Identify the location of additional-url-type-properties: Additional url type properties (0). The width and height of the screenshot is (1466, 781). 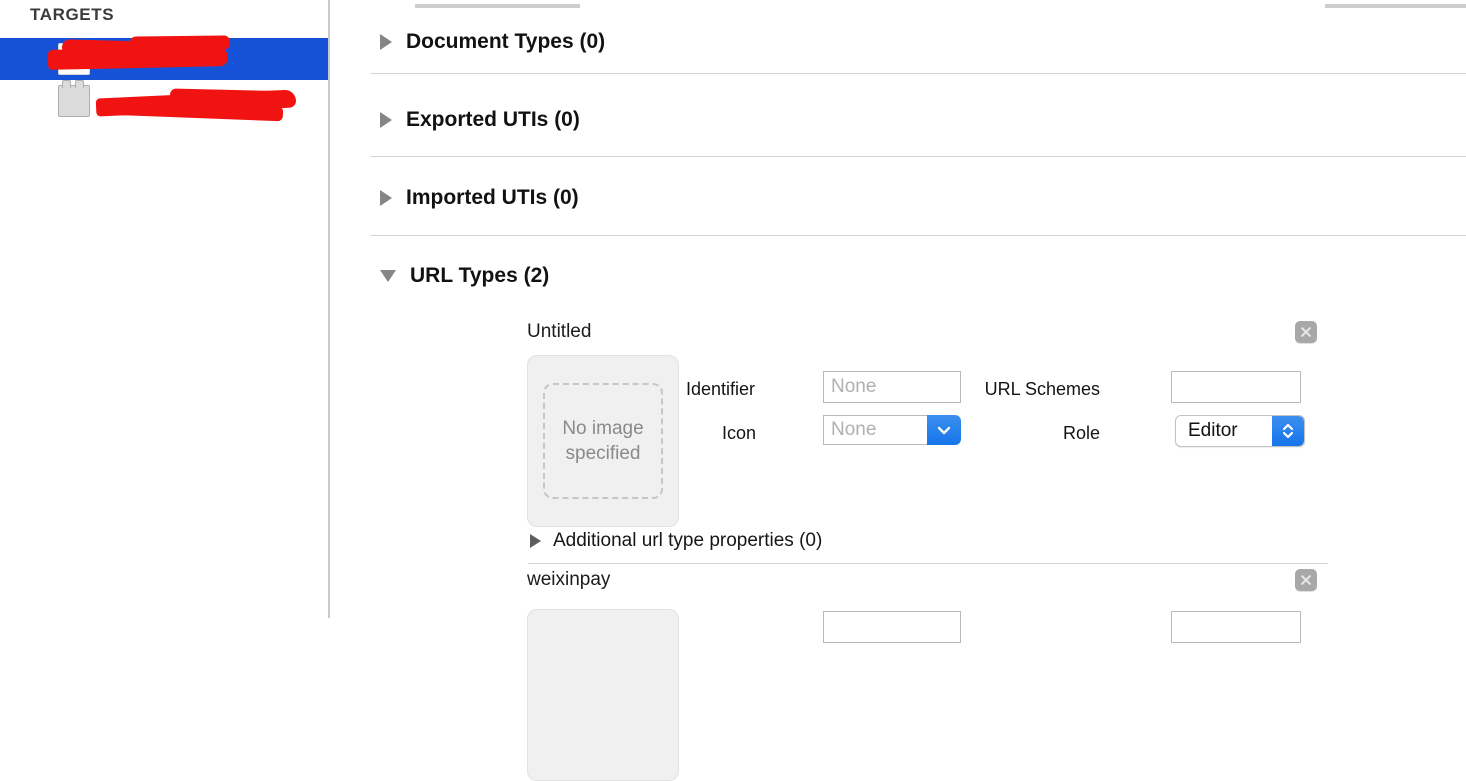
(676, 541).